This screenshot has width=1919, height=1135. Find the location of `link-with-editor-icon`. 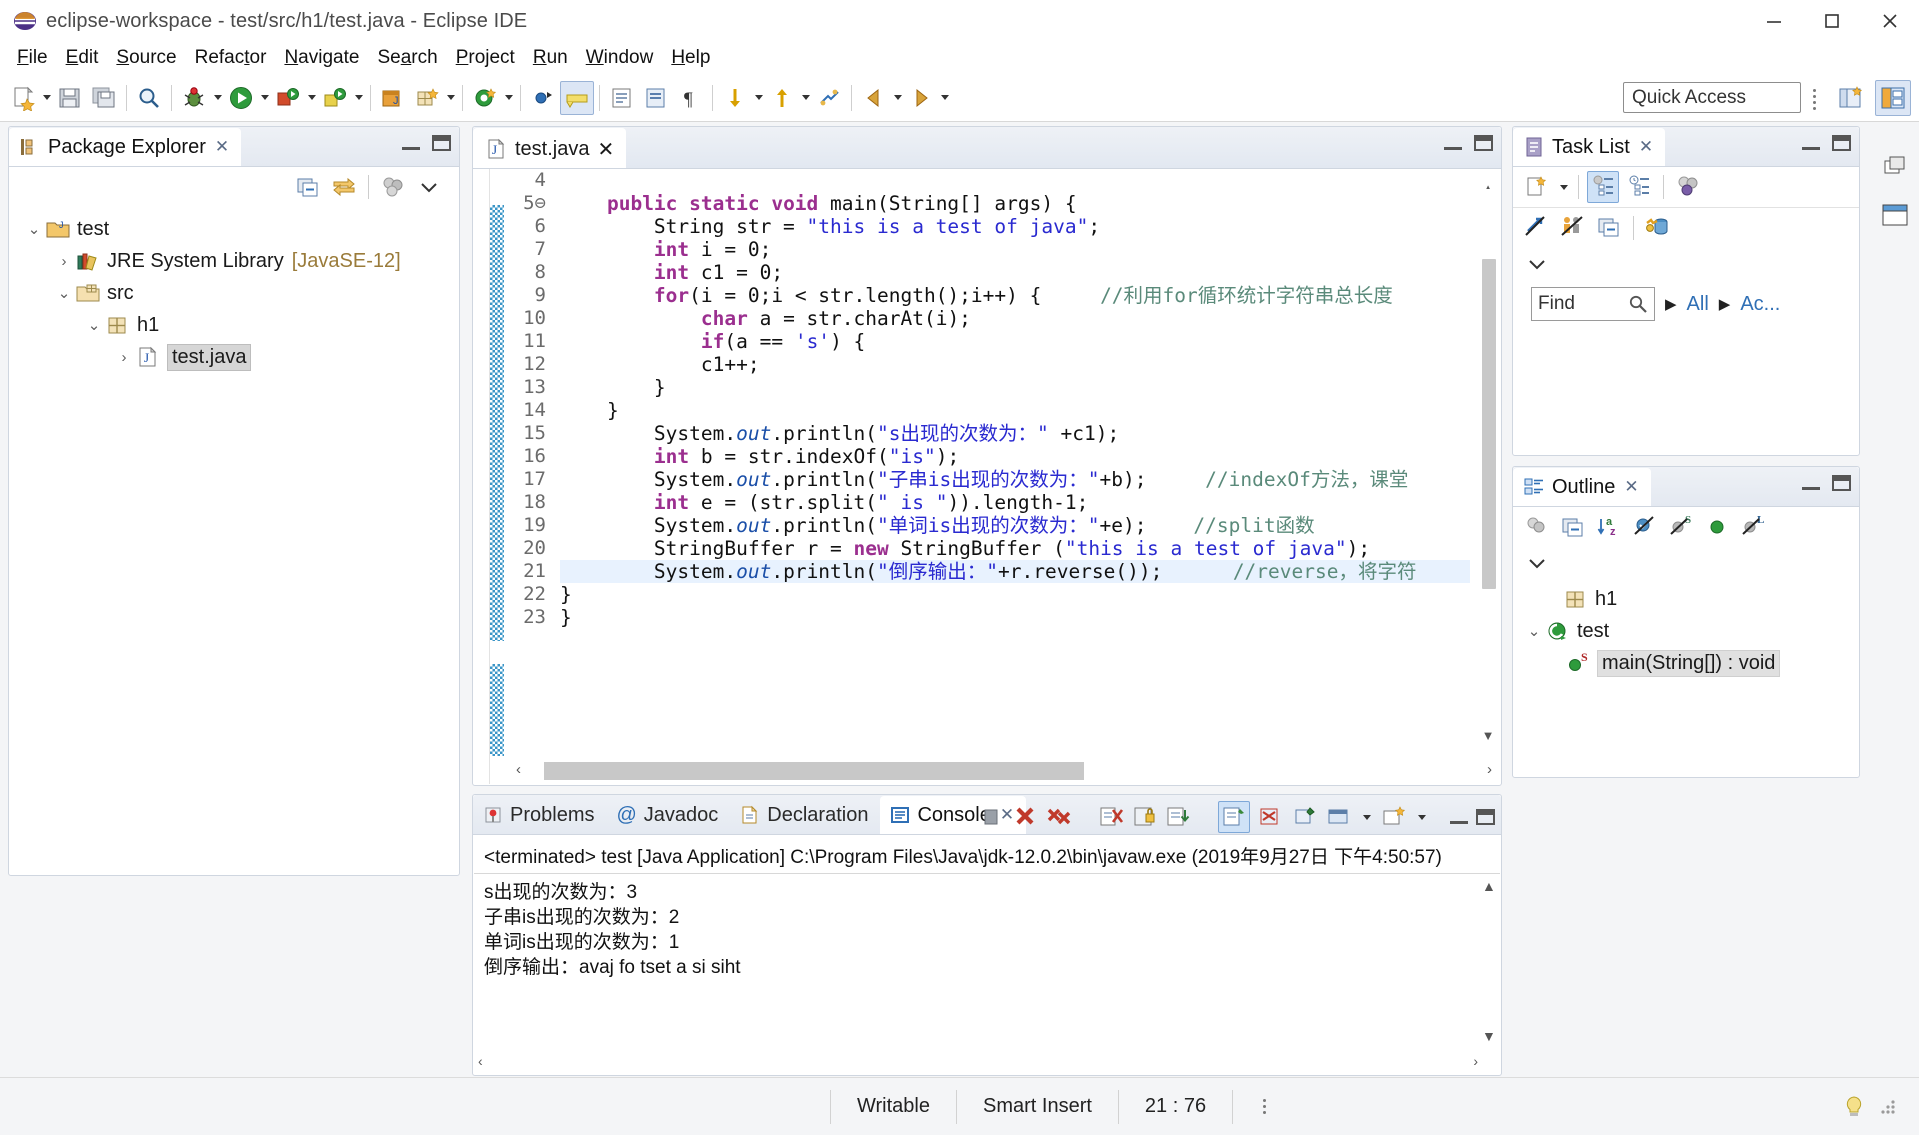

link-with-editor-icon is located at coordinates (344, 187).